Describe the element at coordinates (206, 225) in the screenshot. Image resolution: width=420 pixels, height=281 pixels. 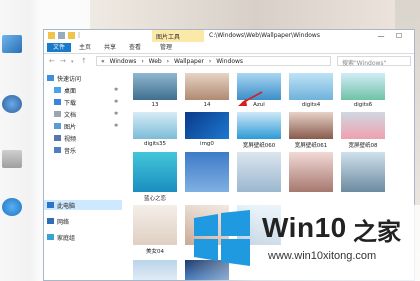
I see `logo-pane-top-left` at that location.